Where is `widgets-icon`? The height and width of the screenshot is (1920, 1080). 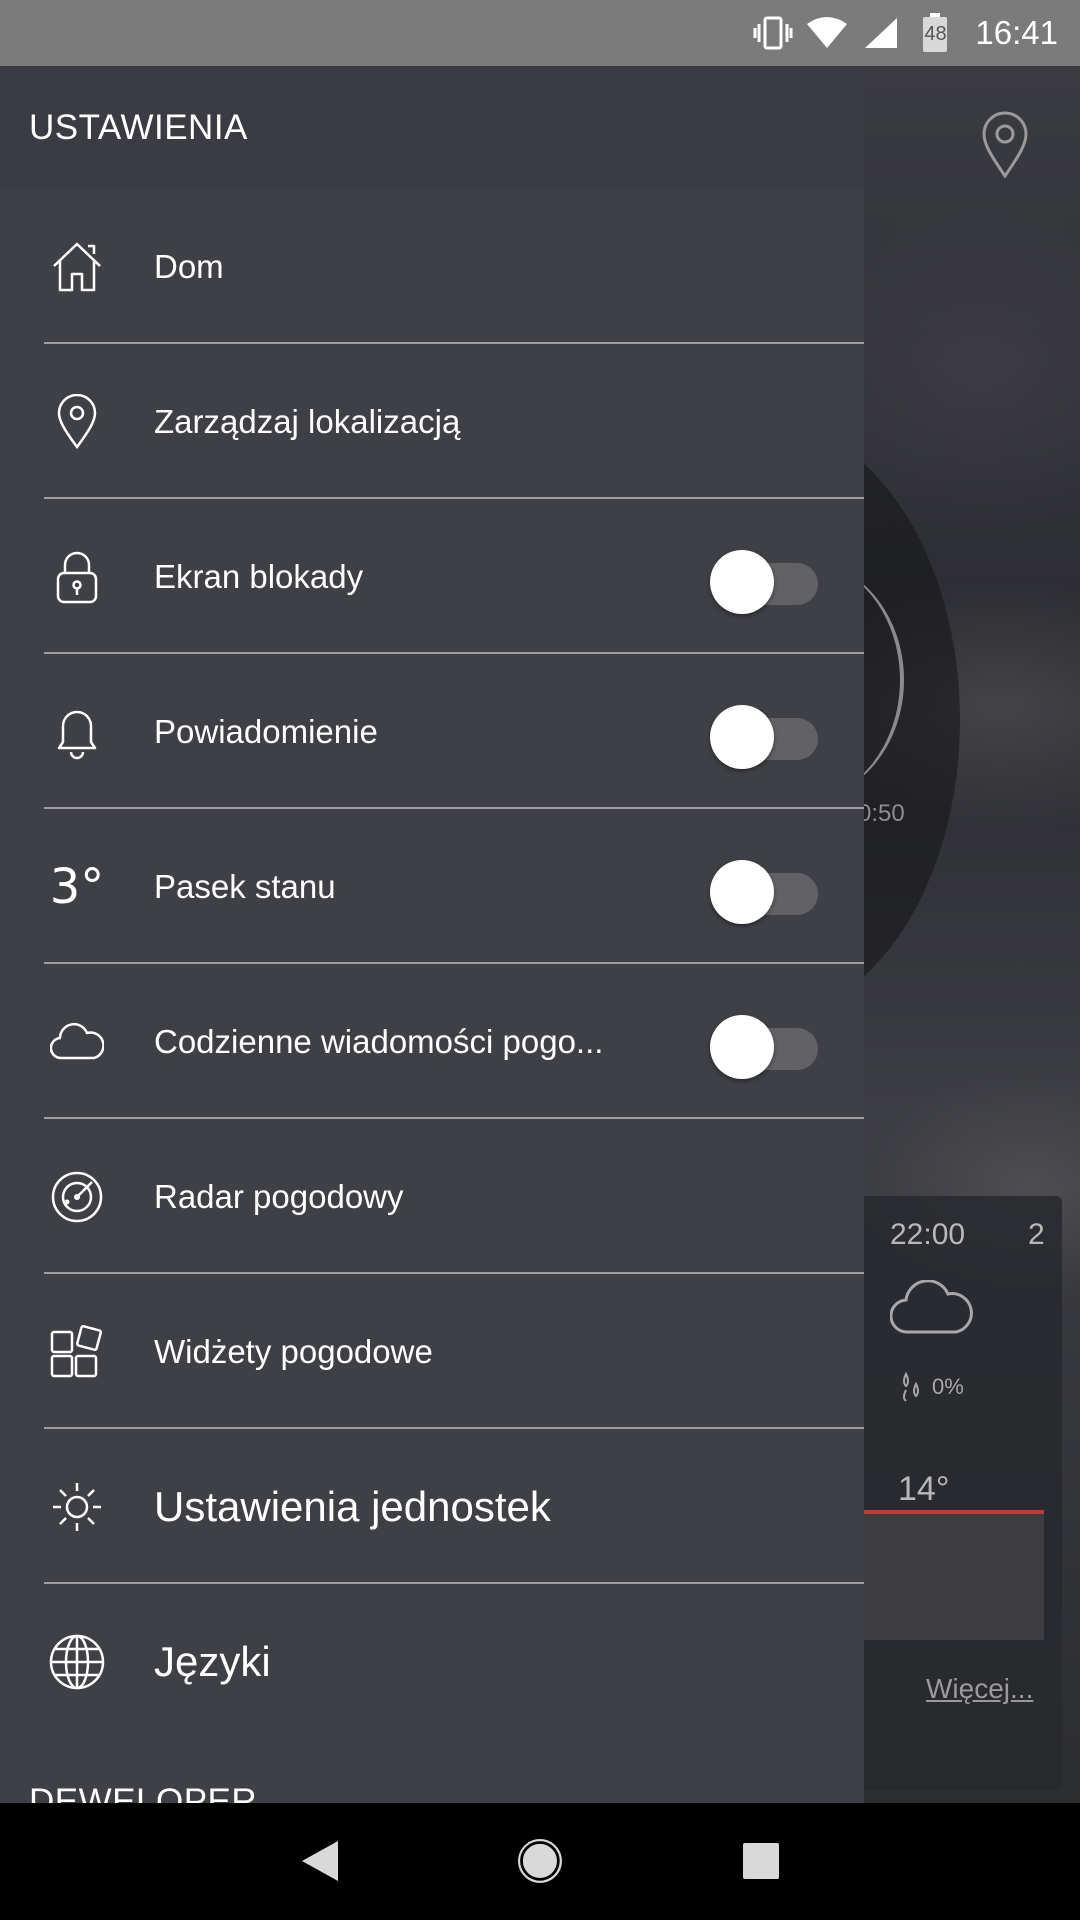
widgets-icon is located at coordinates (77, 1352).